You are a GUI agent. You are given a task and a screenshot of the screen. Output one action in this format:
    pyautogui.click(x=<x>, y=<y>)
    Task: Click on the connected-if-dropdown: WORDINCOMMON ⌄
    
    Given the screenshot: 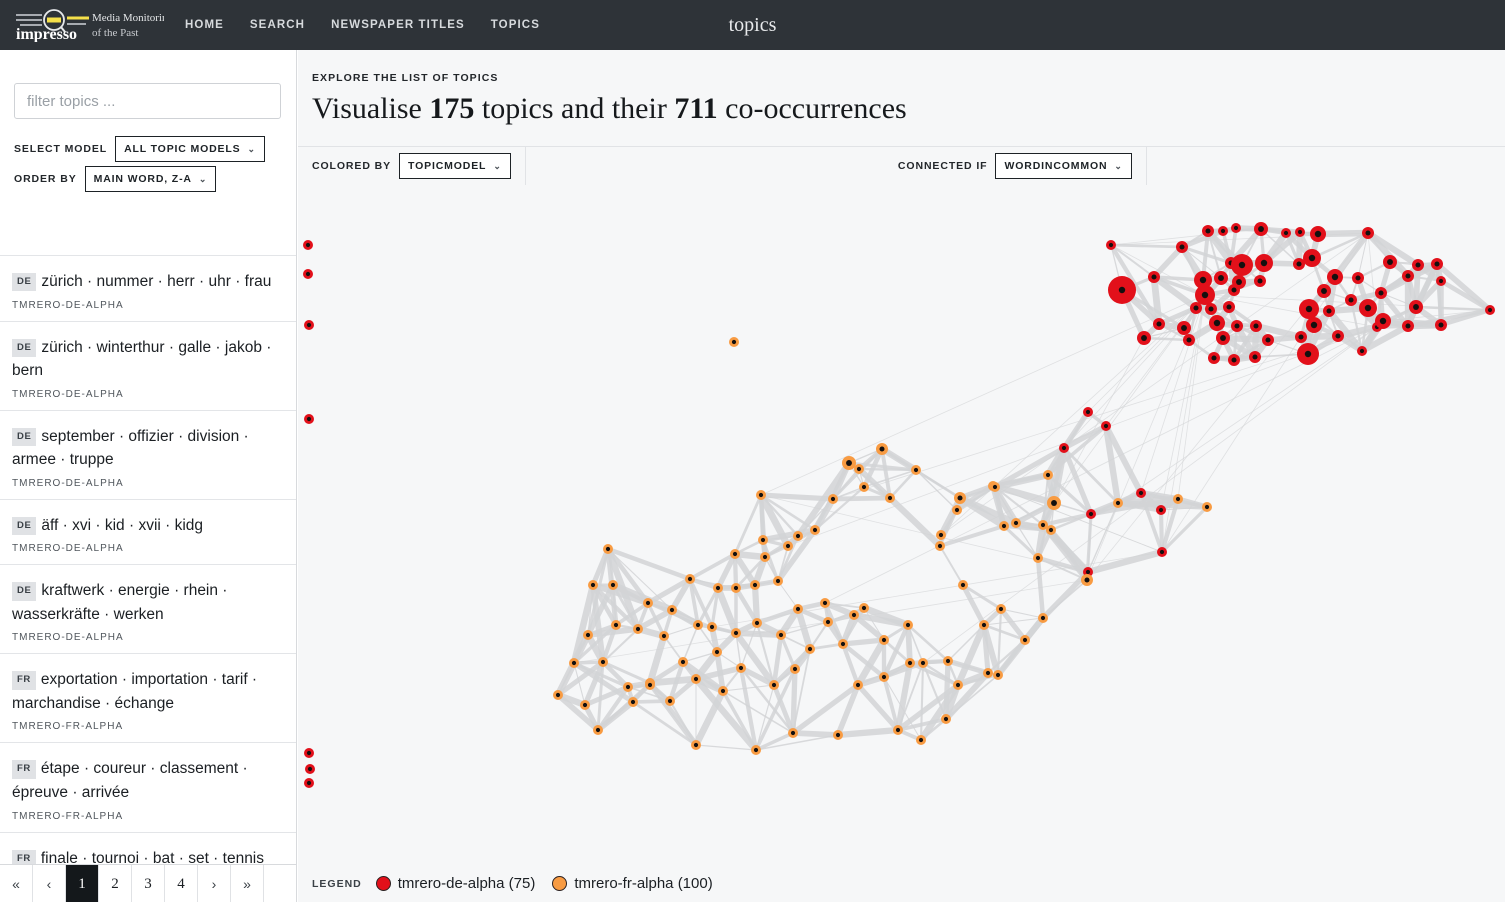 What is the action you would take?
    pyautogui.click(x=1063, y=166)
    